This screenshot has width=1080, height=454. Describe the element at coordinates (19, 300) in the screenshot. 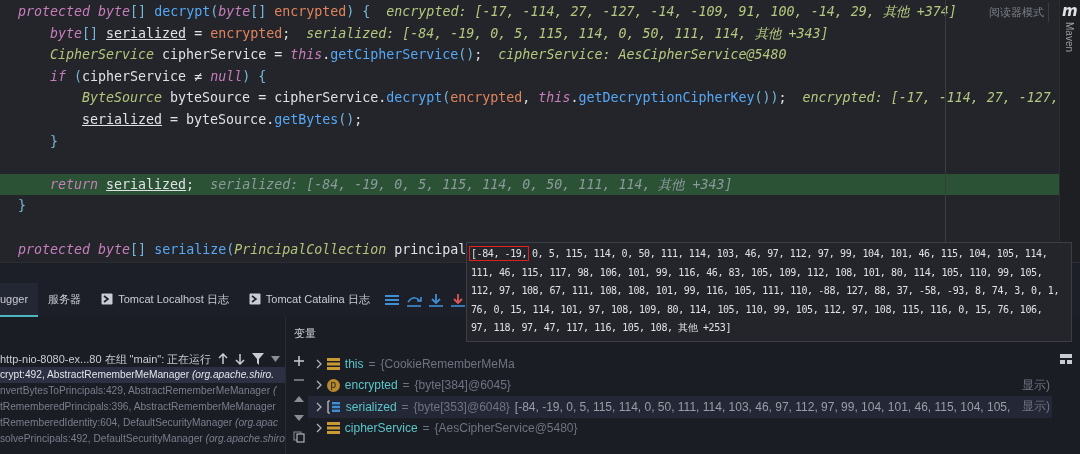

I see `tool-tab: ugger` at that location.